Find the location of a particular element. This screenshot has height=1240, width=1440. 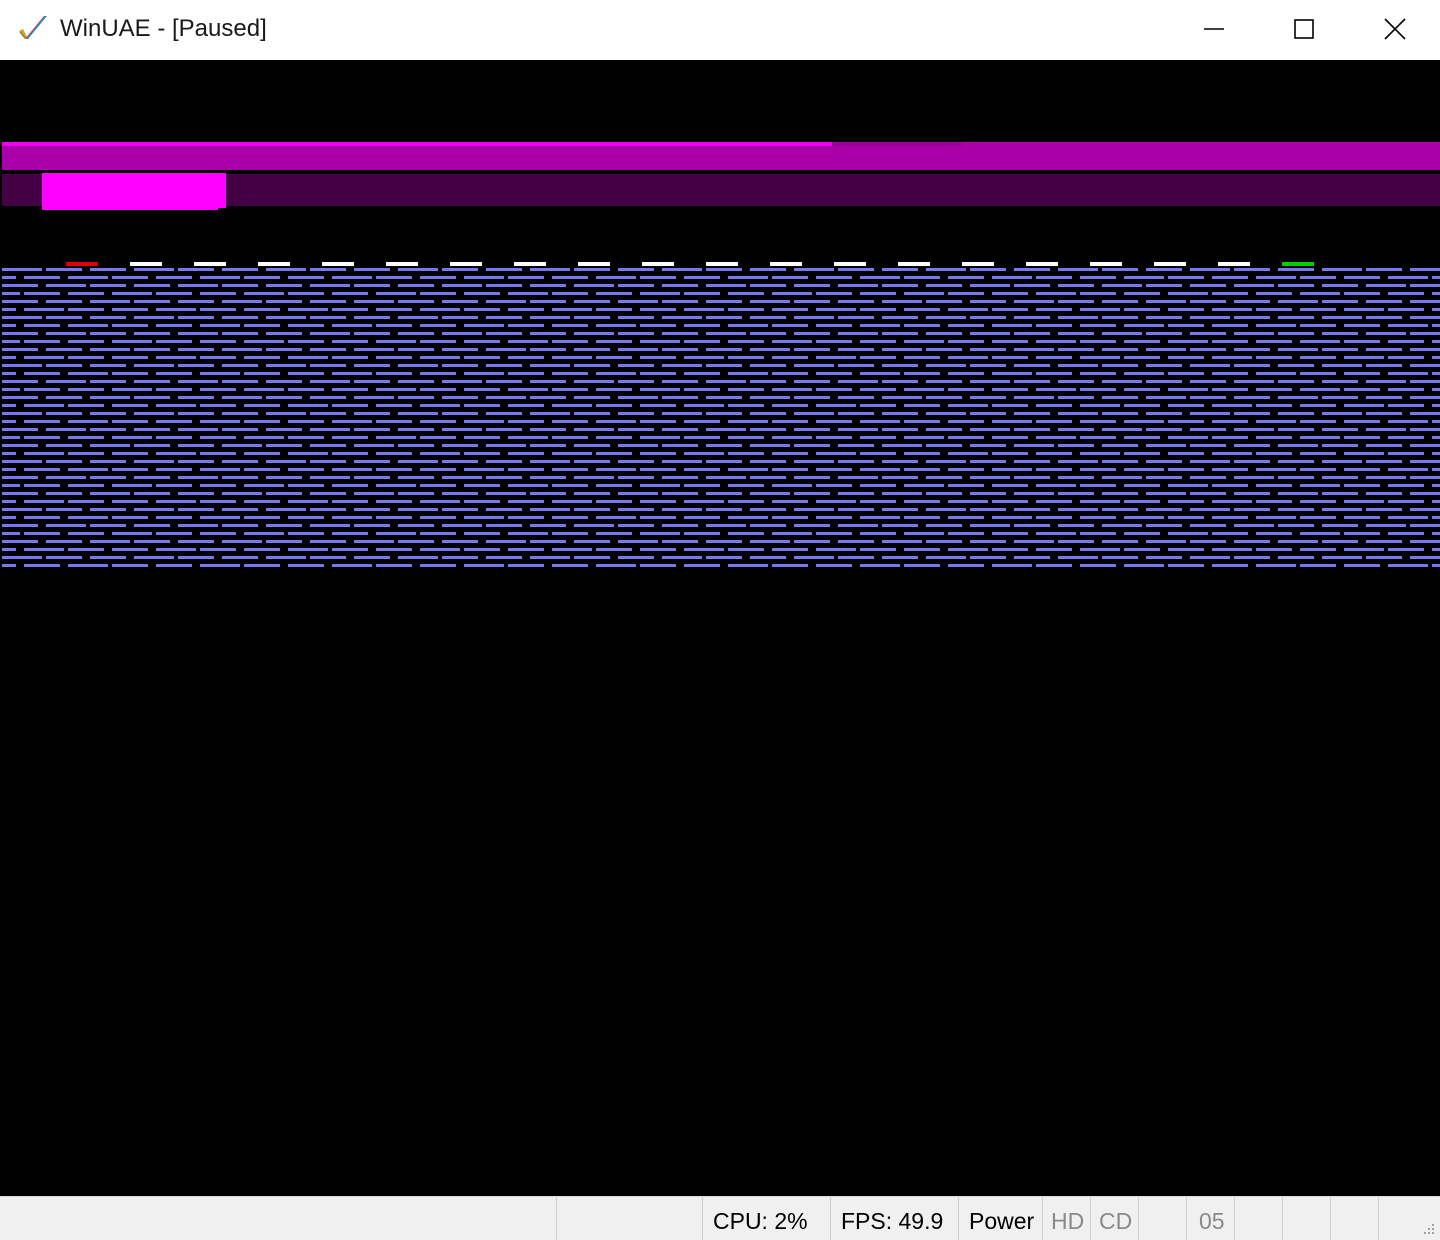

status-drive-number: 05 is located at coordinates (1210, 1218).